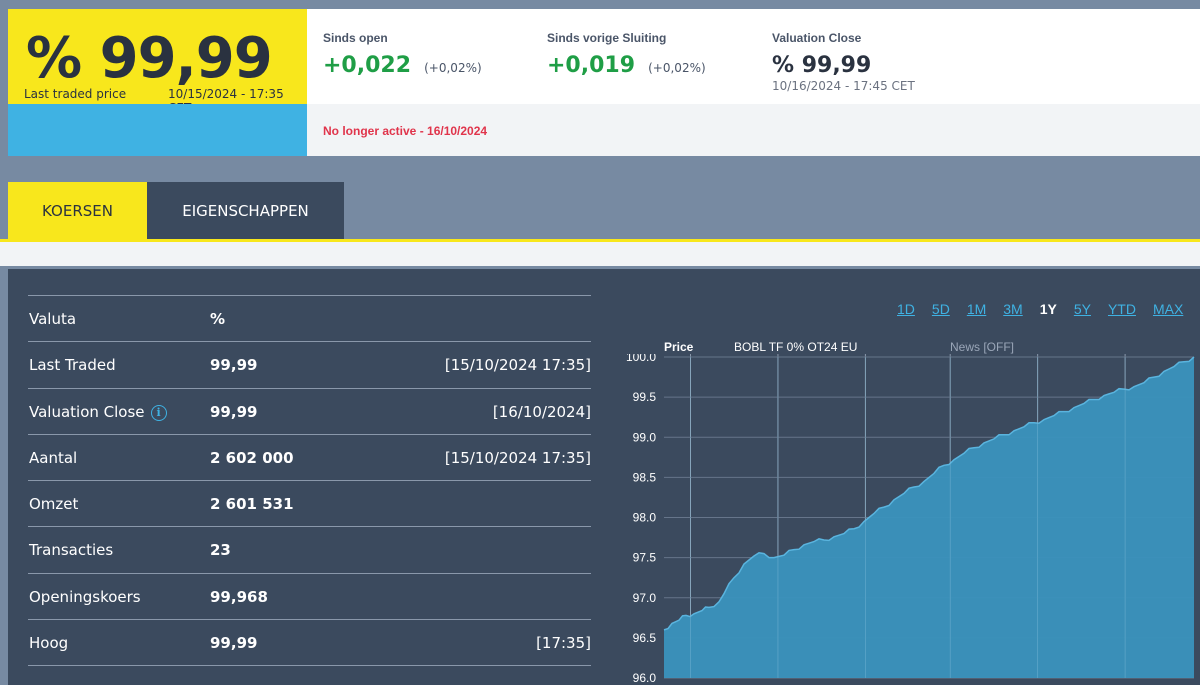  Describe the element at coordinates (817, 38) in the screenshot. I see `stat-label: Valuation Close` at that location.